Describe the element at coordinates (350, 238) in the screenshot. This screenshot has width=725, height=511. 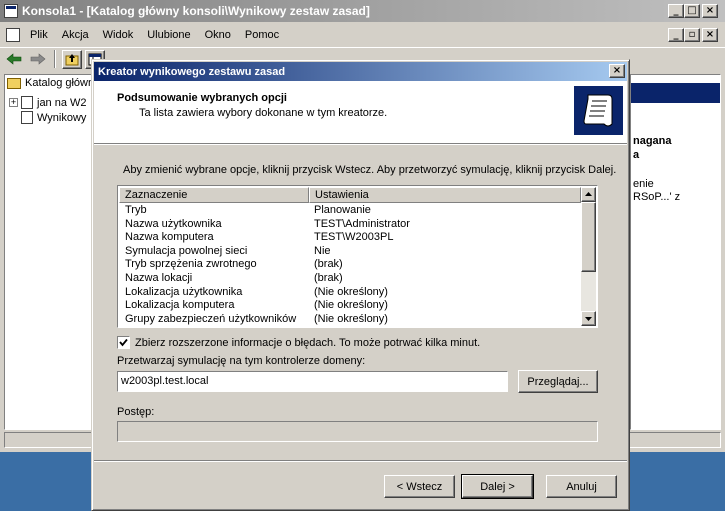
I see `list-item: Nazwa komputera TEST\W2003PL` at that location.